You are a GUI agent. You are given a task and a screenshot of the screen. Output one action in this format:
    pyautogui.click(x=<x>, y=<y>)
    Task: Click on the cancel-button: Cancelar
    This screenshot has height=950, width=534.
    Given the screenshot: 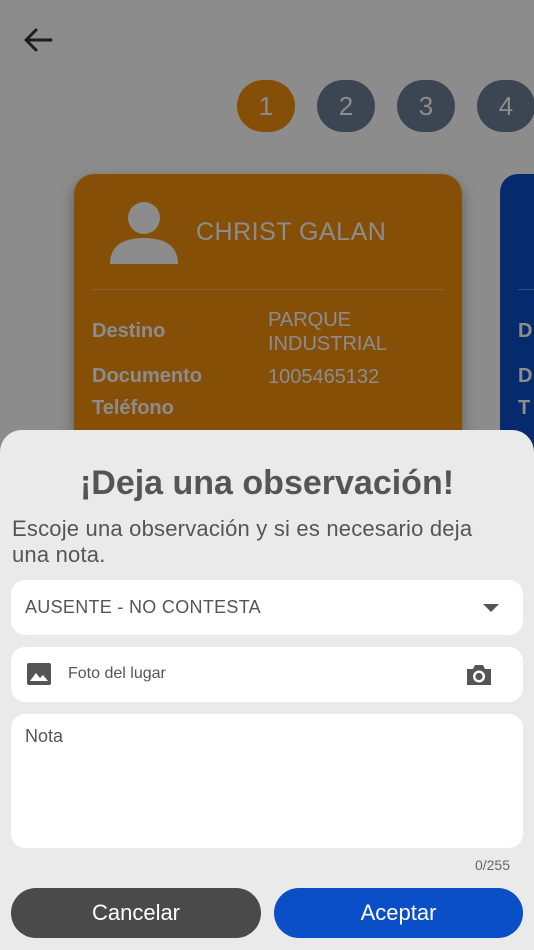 What is the action you would take?
    pyautogui.click(x=136, y=913)
    